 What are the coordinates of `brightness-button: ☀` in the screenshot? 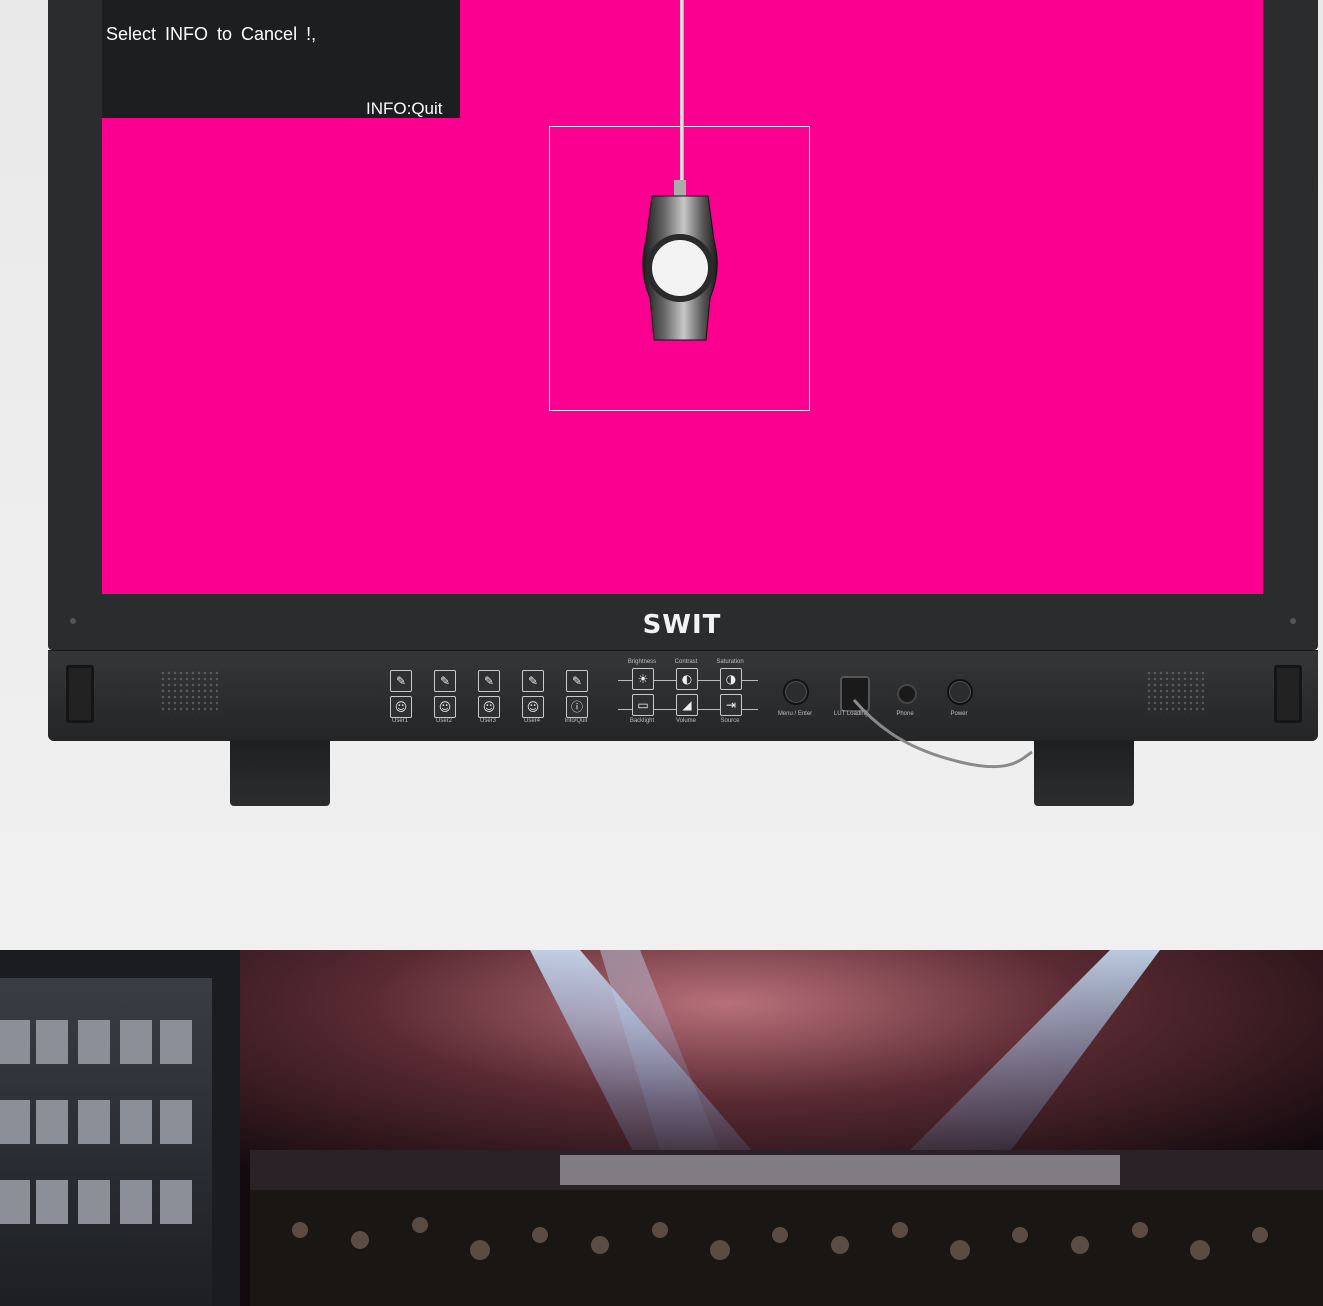 It's located at (643, 679).